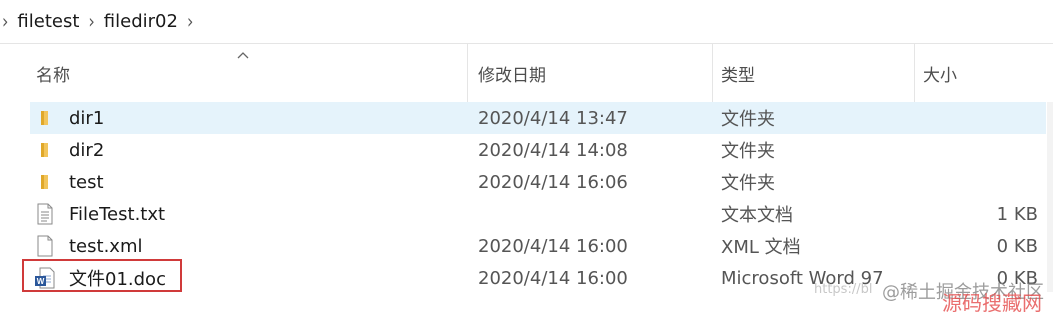 This screenshot has height=316, width=1053. I want to click on breadcrumb-item-filedir02: filedir02, so click(141, 21).